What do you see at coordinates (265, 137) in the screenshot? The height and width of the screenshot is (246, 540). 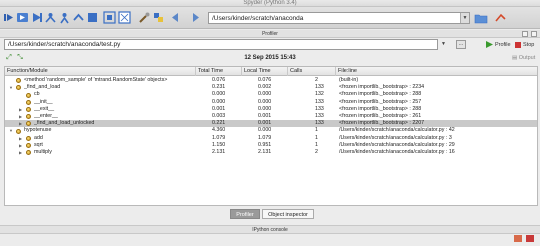 I see `row-local-time: 1.079` at bounding box center [265, 137].